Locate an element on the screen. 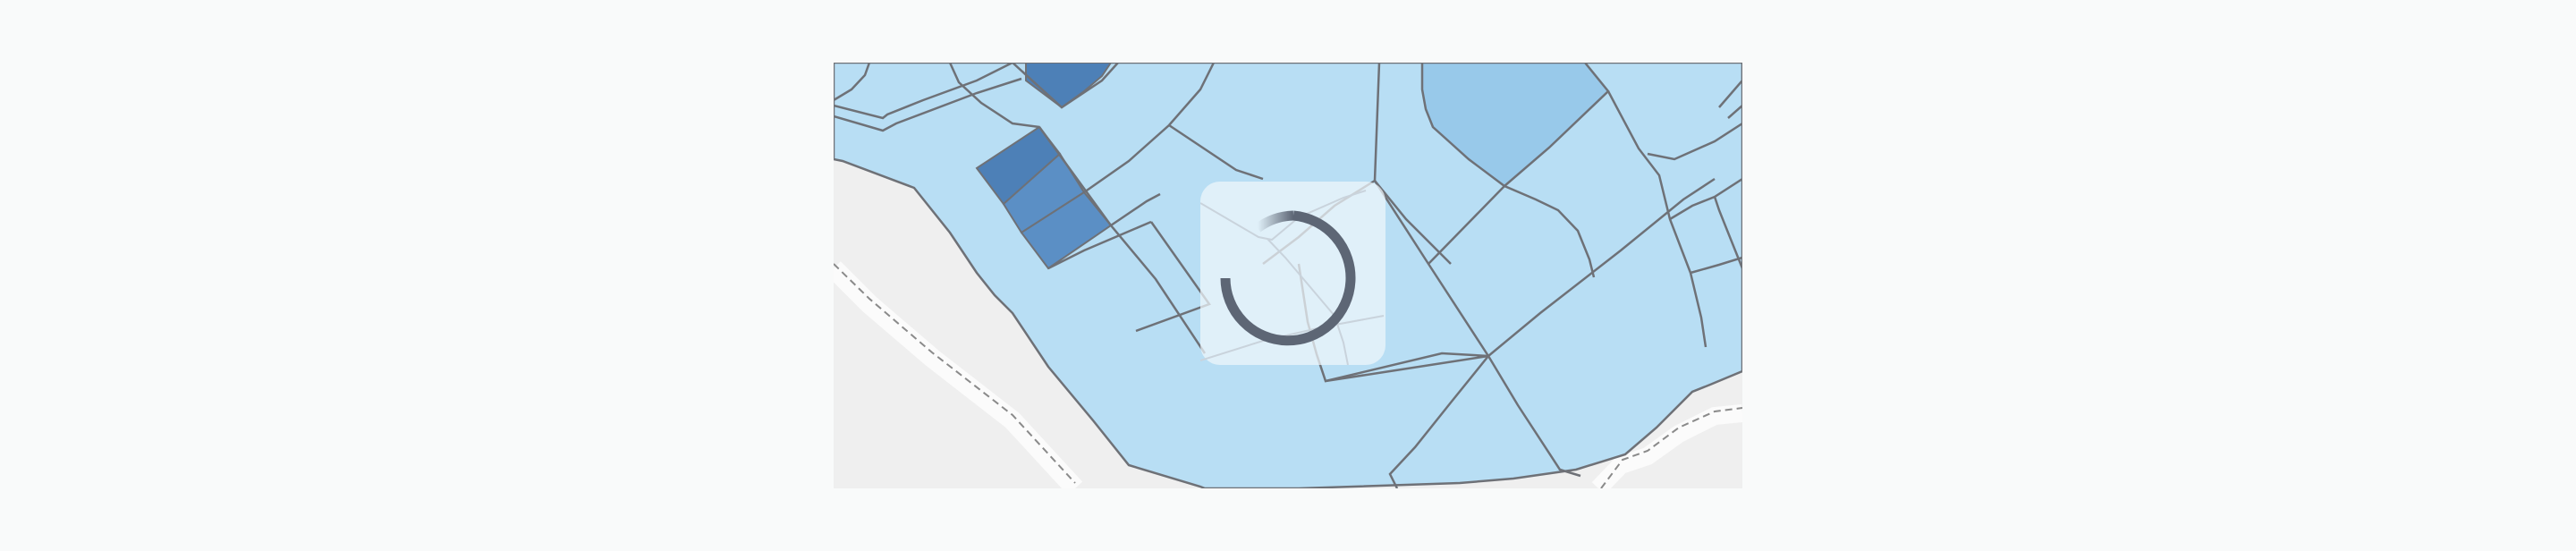 The height and width of the screenshot is (551, 2576). loading-spinner-icon is located at coordinates (1292, 277).